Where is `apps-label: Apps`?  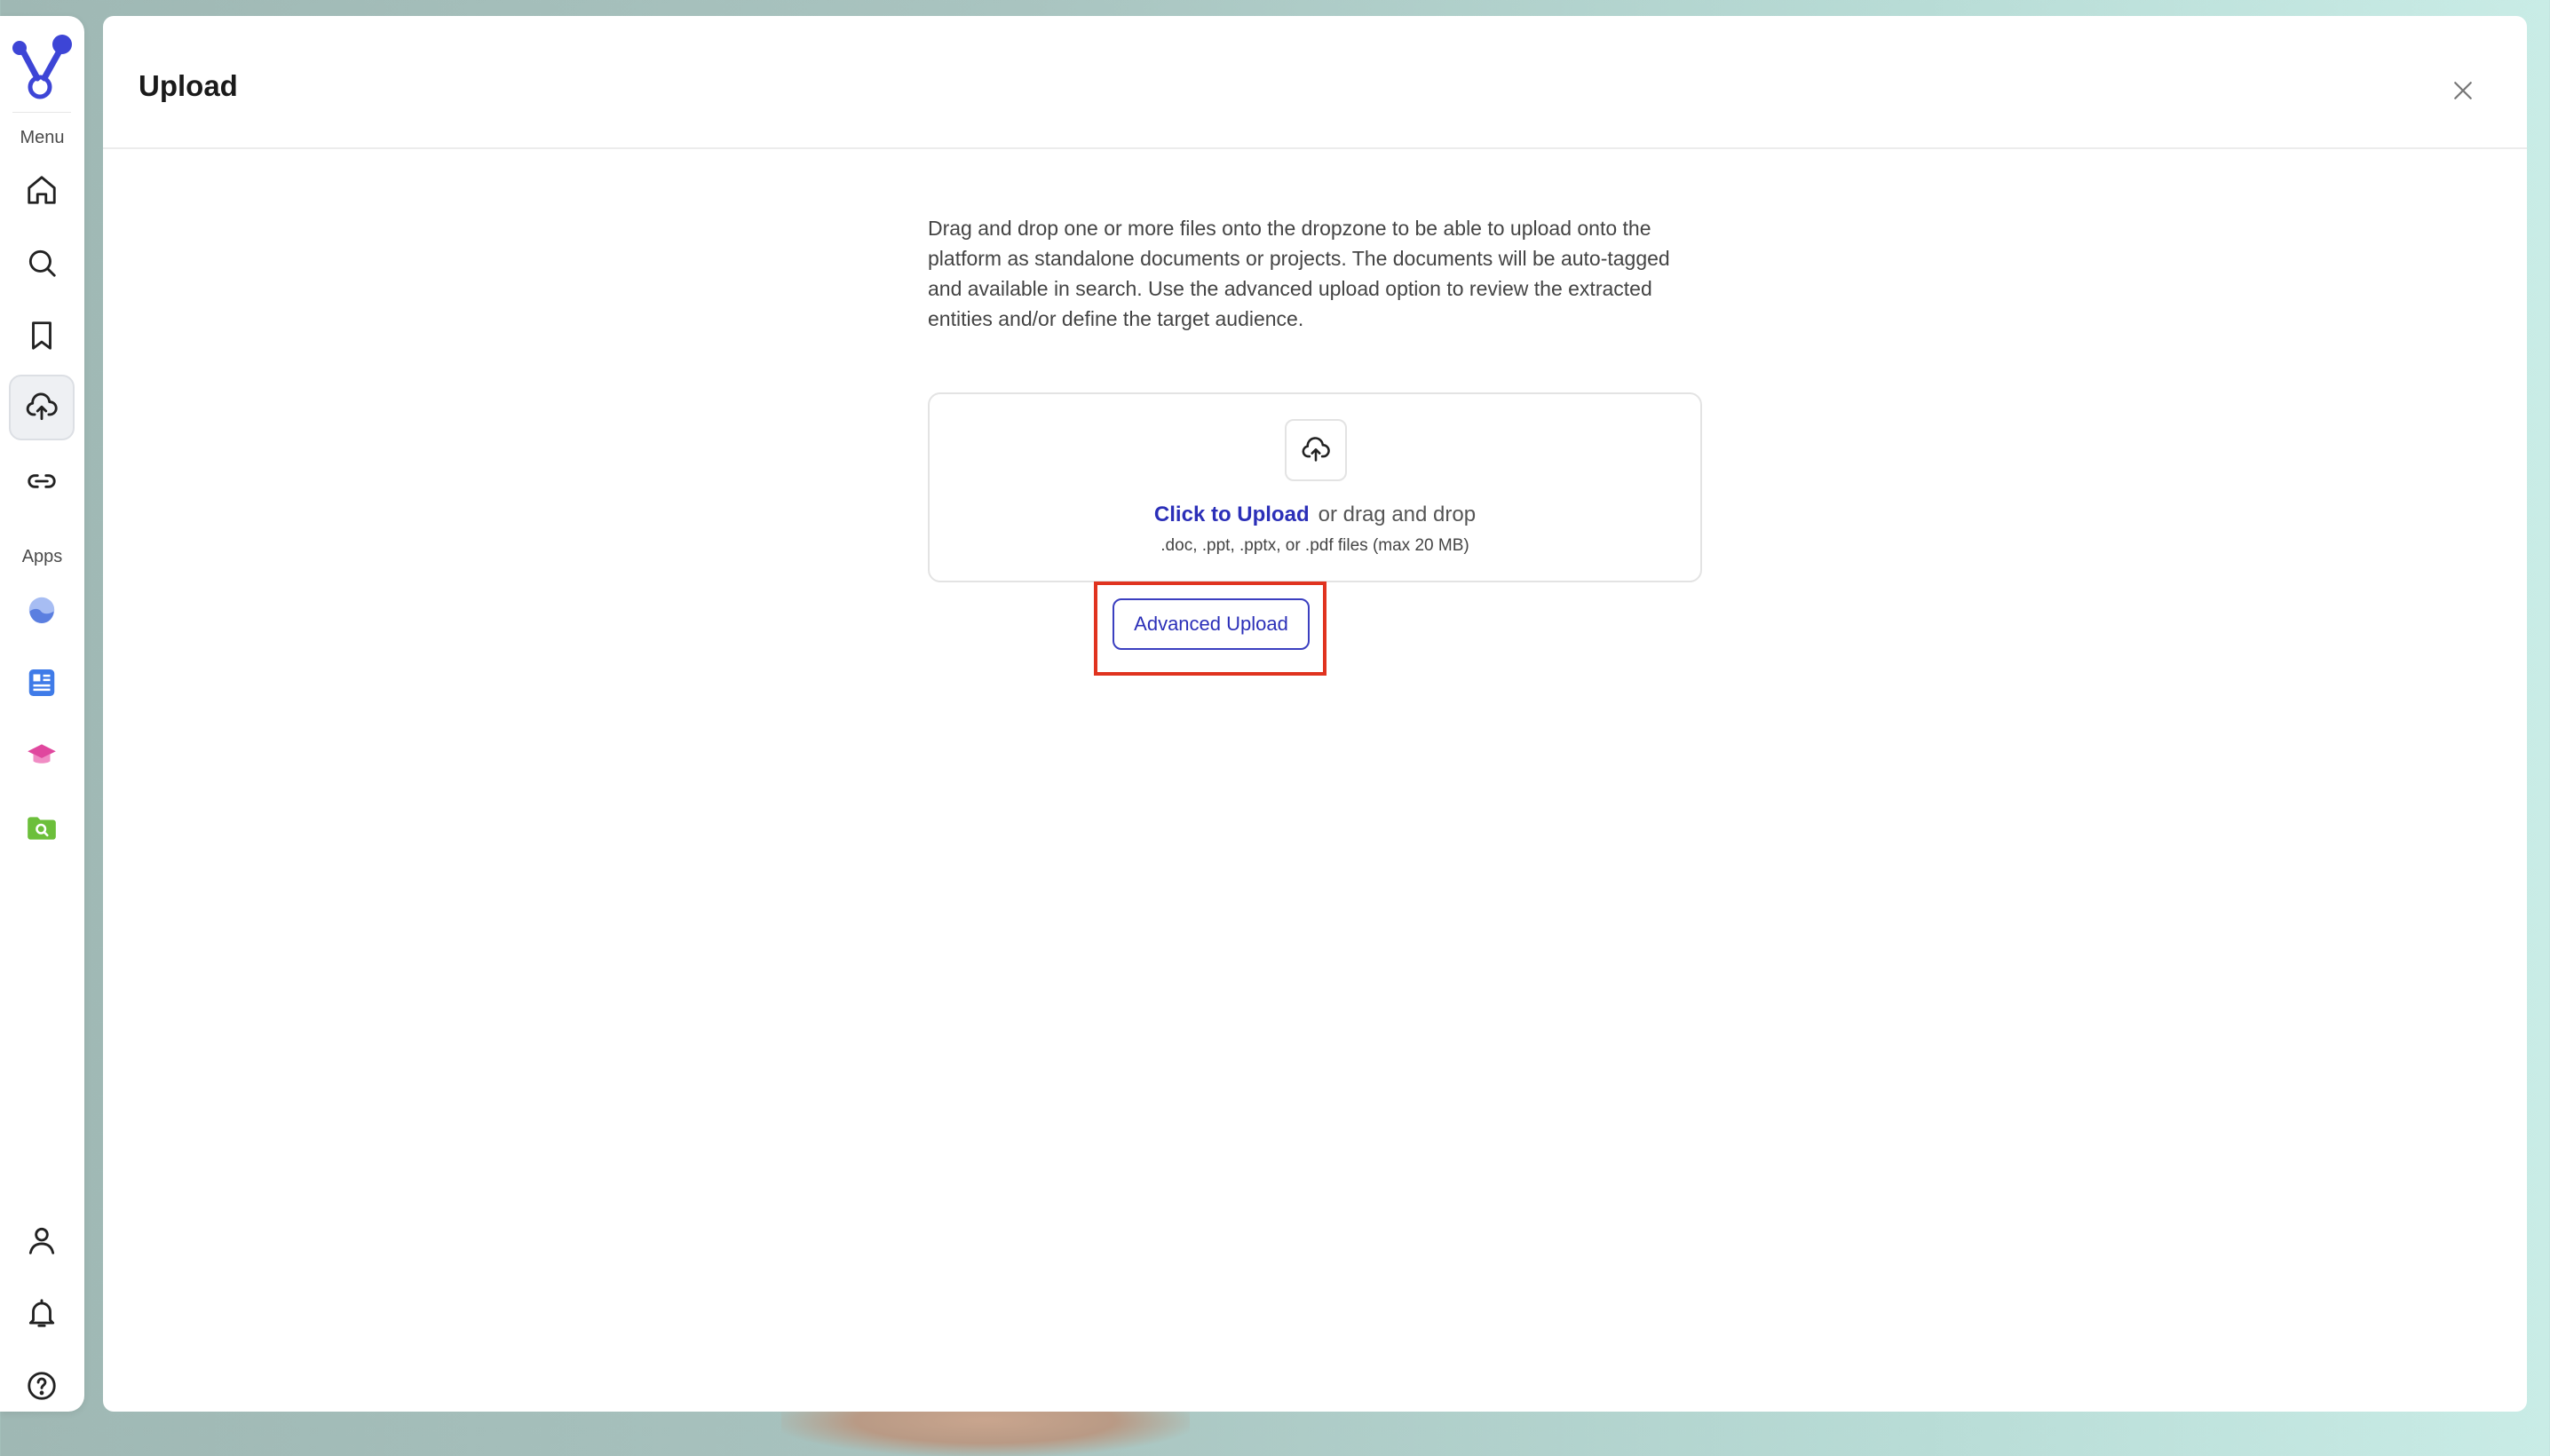 apps-label: Apps is located at coordinates (42, 556).